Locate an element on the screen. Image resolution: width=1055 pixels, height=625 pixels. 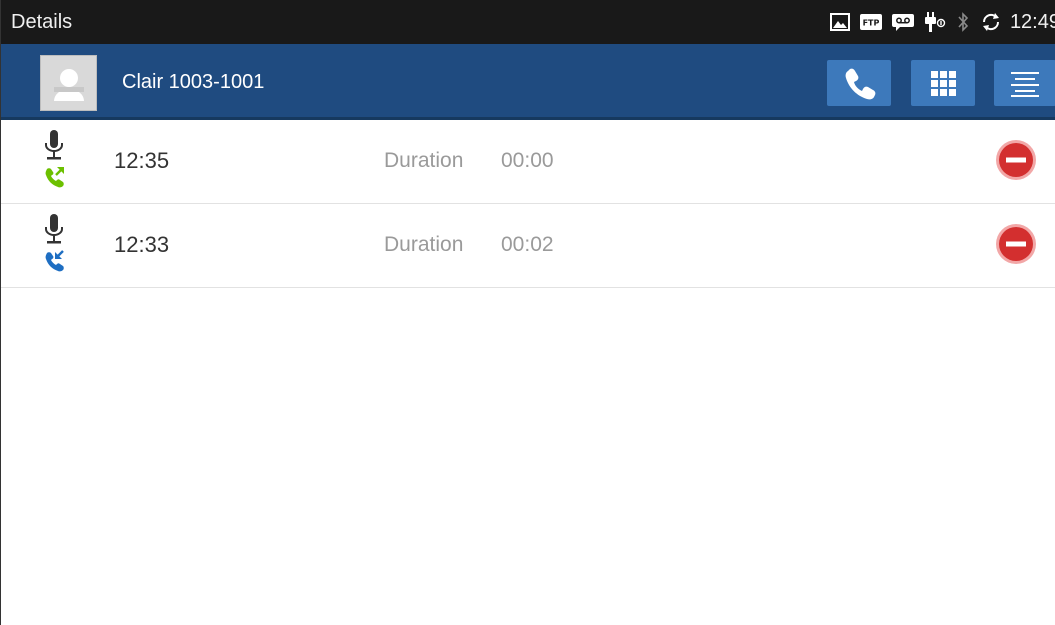
svg-text: FTP is located at coordinates (871, 23).